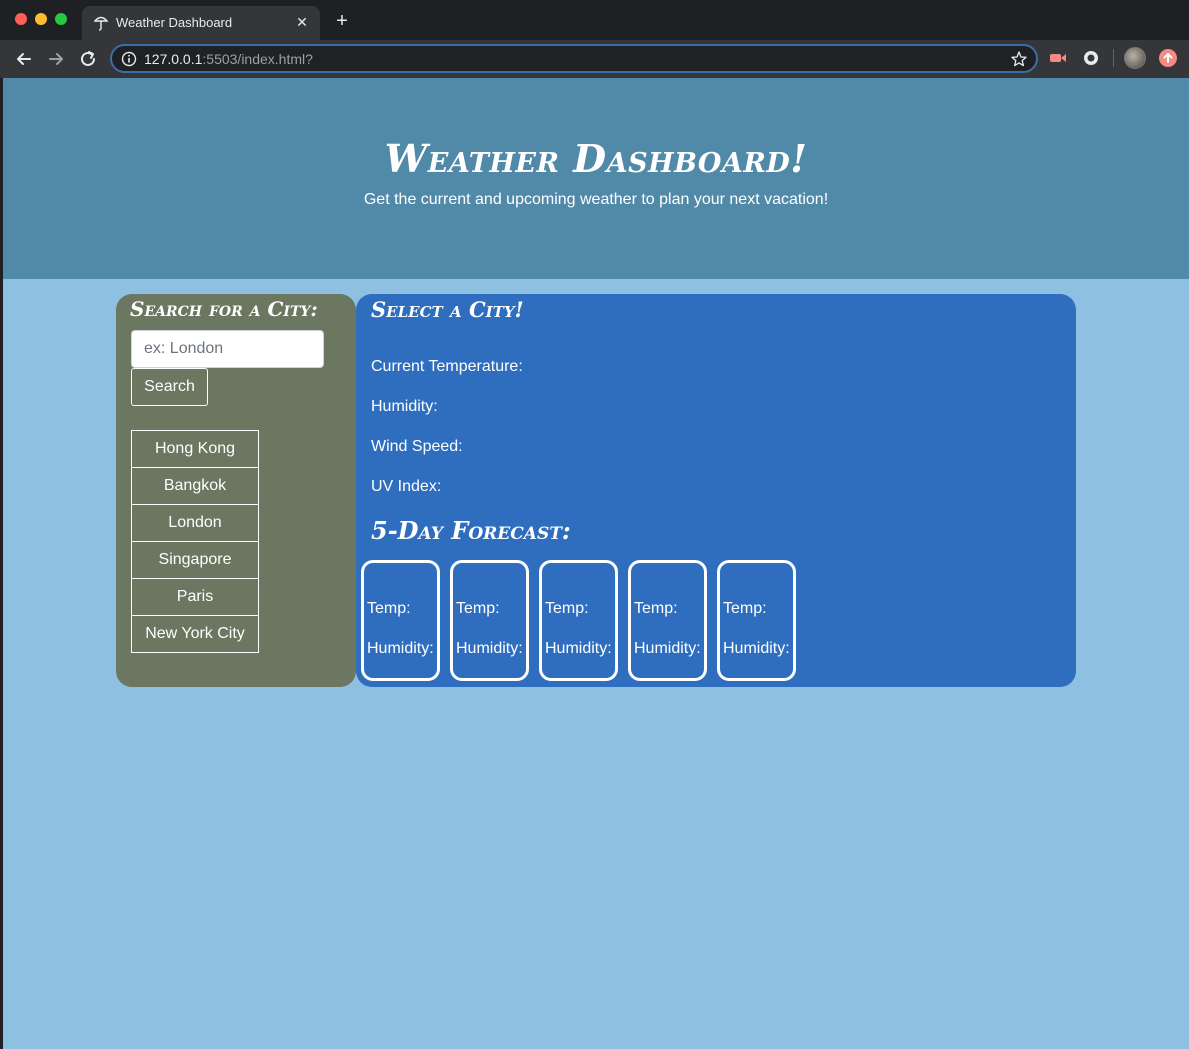 Image resolution: width=1189 pixels, height=1049 pixels. What do you see at coordinates (342, 21) in the screenshot?
I see `new-tab-icon: +` at bounding box center [342, 21].